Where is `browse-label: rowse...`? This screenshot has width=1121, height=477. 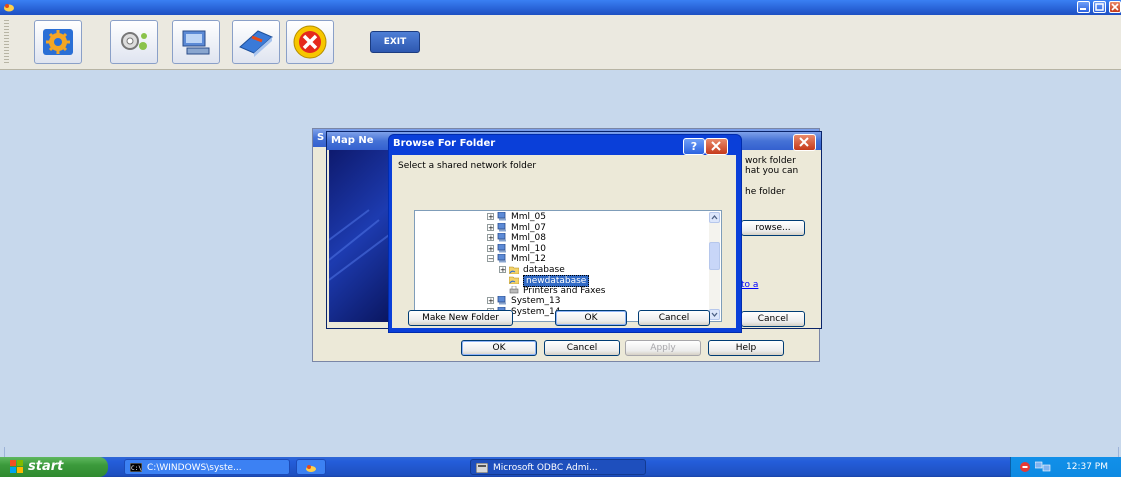
browse-label: rowse... is located at coordinates (773, 228).